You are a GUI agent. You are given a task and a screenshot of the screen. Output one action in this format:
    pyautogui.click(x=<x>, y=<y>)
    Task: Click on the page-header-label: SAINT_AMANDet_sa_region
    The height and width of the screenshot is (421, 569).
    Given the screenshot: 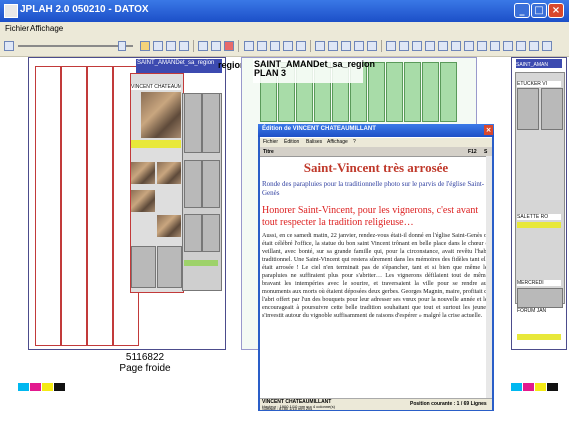 What is the action you would take?
    pyautogui.click(x=176, y=63)
    